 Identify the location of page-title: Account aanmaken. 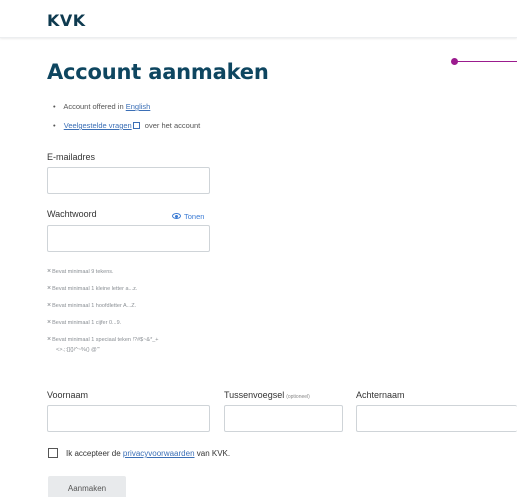
(158, 72).